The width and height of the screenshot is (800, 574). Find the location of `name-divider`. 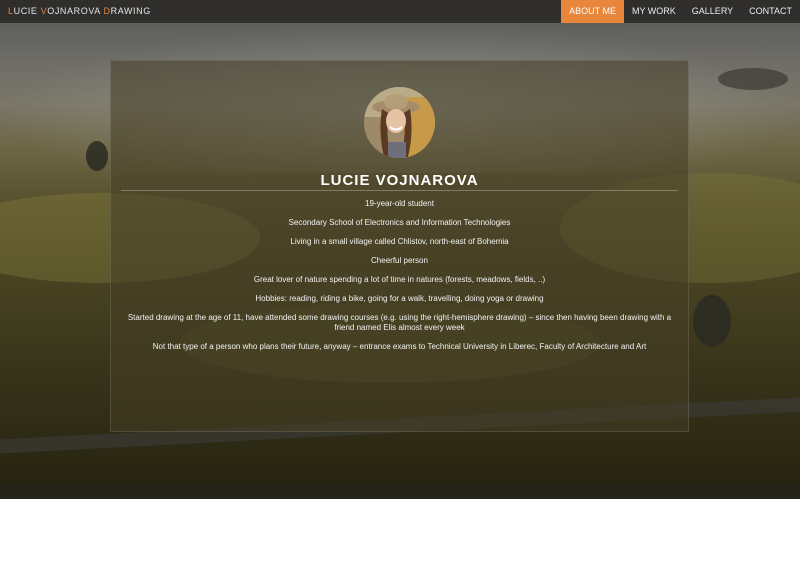

name-divider is located at coordinates (399, 190).